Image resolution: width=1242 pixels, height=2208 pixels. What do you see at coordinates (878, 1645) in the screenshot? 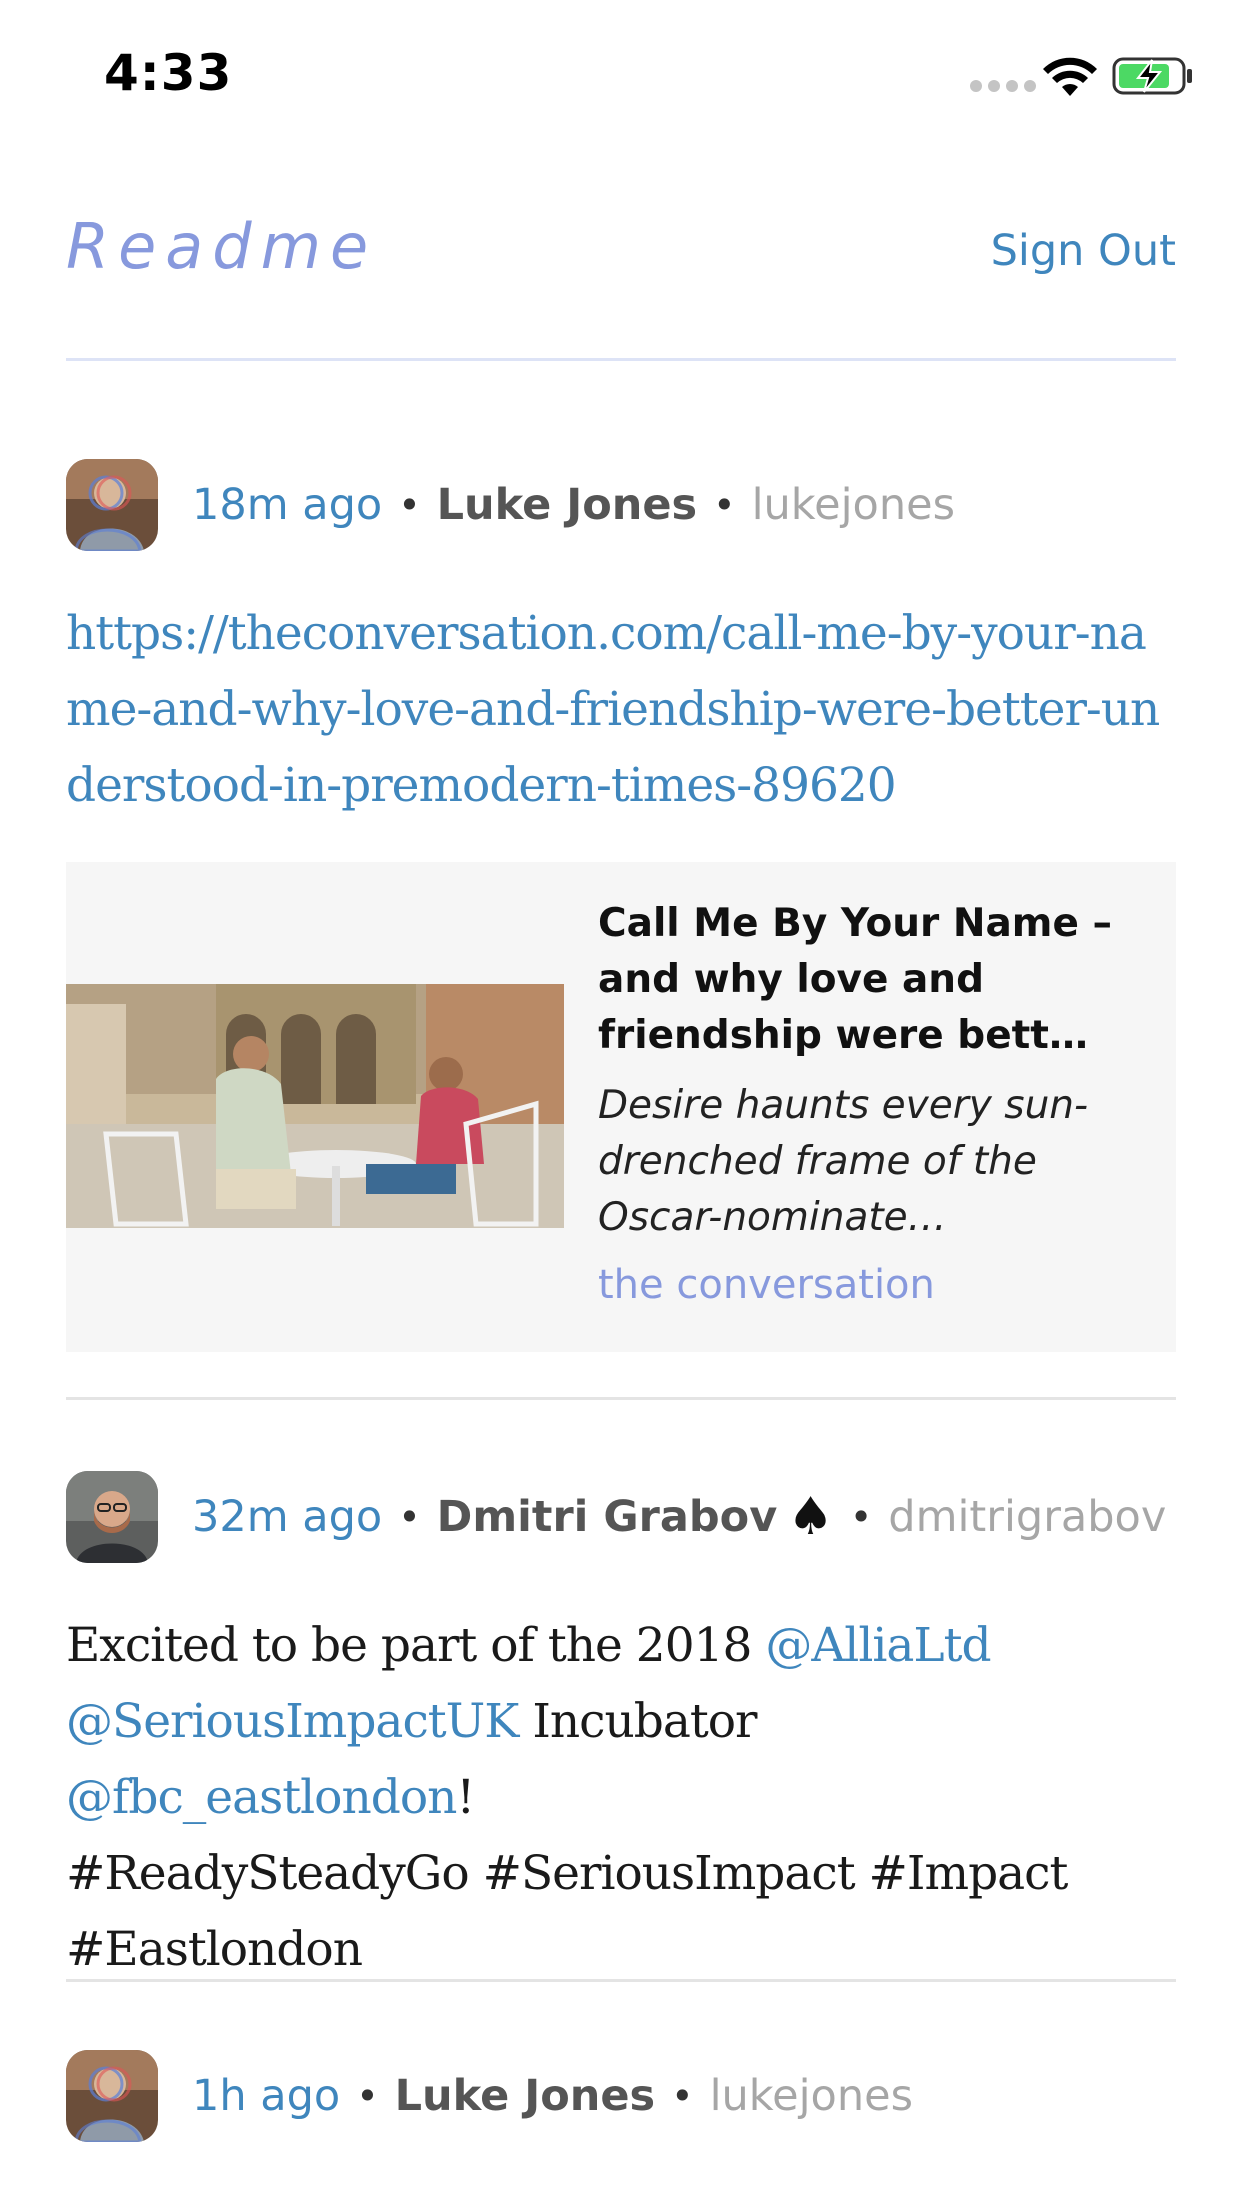
I see `mention-link: @AlliaLtd` at bounding box center [878, 1645].